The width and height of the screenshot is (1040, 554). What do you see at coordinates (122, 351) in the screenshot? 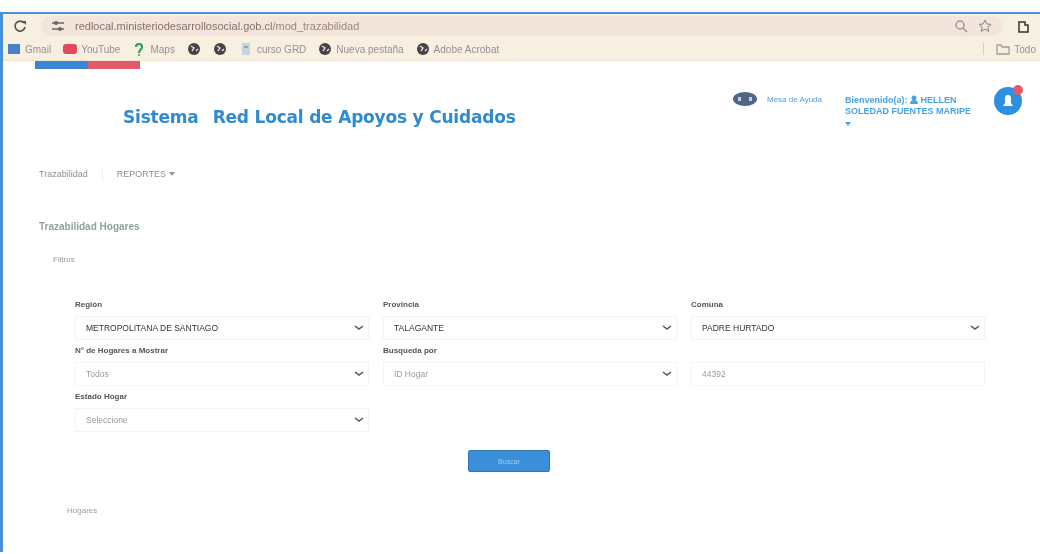
I see `field-label: N° de Hogares a Mostrar` at bounding box center [122, 351].